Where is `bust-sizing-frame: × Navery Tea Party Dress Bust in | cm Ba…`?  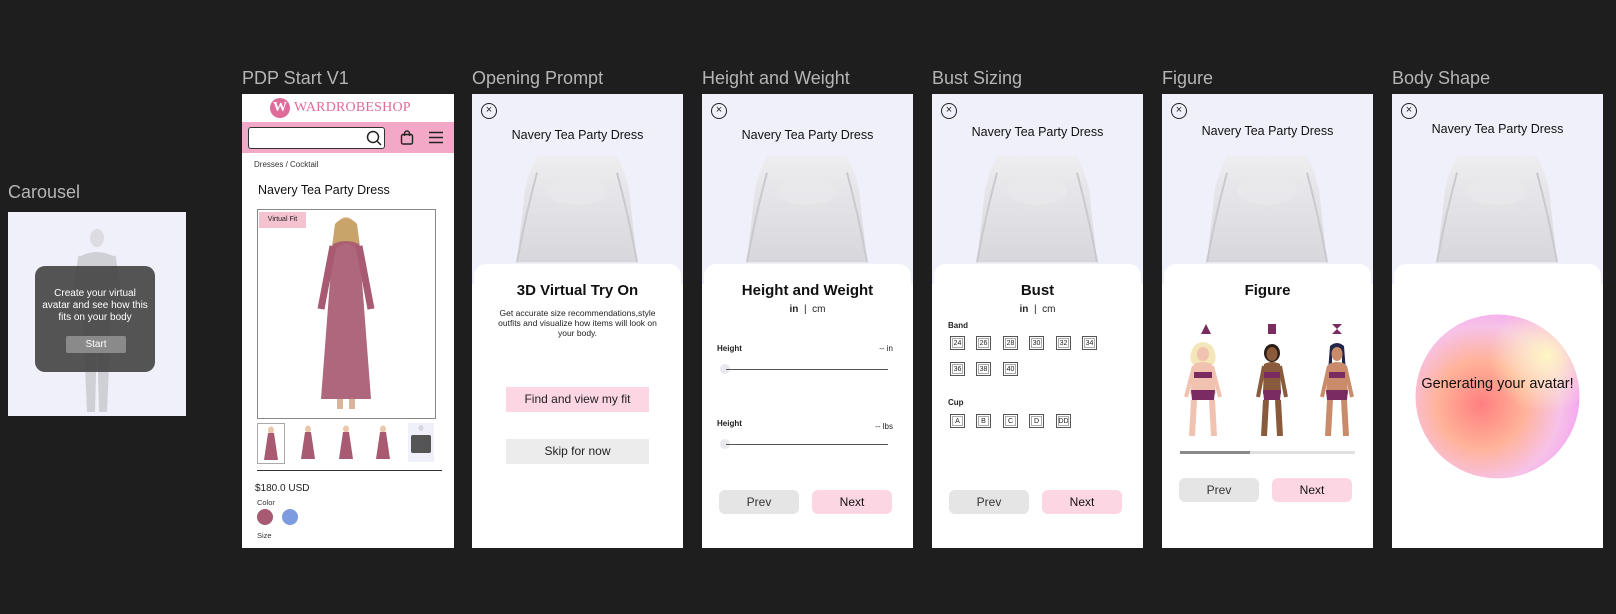
bust-sizing-frame: × Navery Tea Party Dress Bust in | cm Ba… is located at coordinates (1037, 321).